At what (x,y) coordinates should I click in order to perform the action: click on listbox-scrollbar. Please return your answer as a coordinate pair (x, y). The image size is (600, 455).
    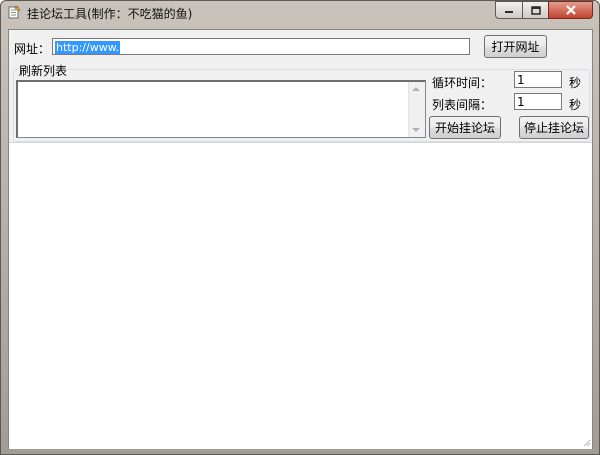
    Looking at the image, I should click on (416, 109).